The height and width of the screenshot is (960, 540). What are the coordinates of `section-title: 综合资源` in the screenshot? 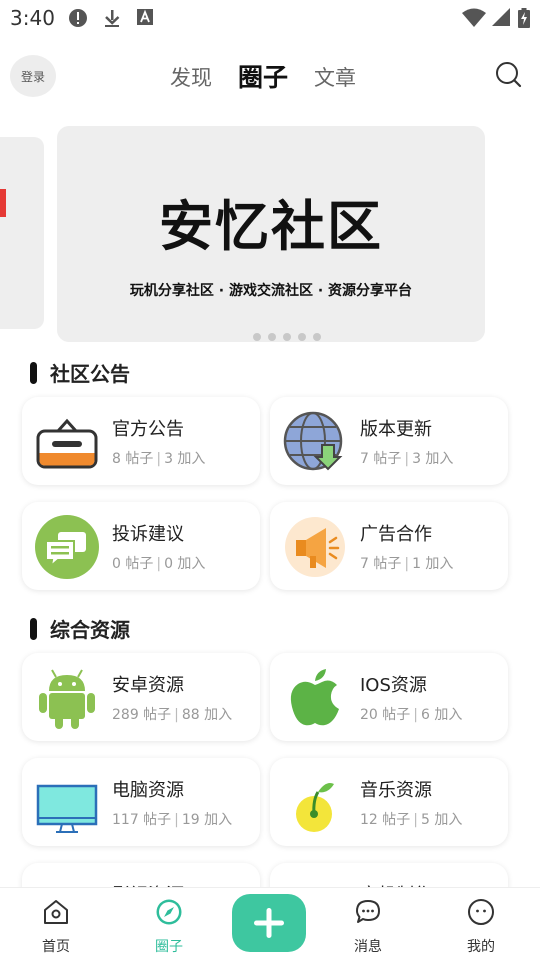 It's located at (90, 630).